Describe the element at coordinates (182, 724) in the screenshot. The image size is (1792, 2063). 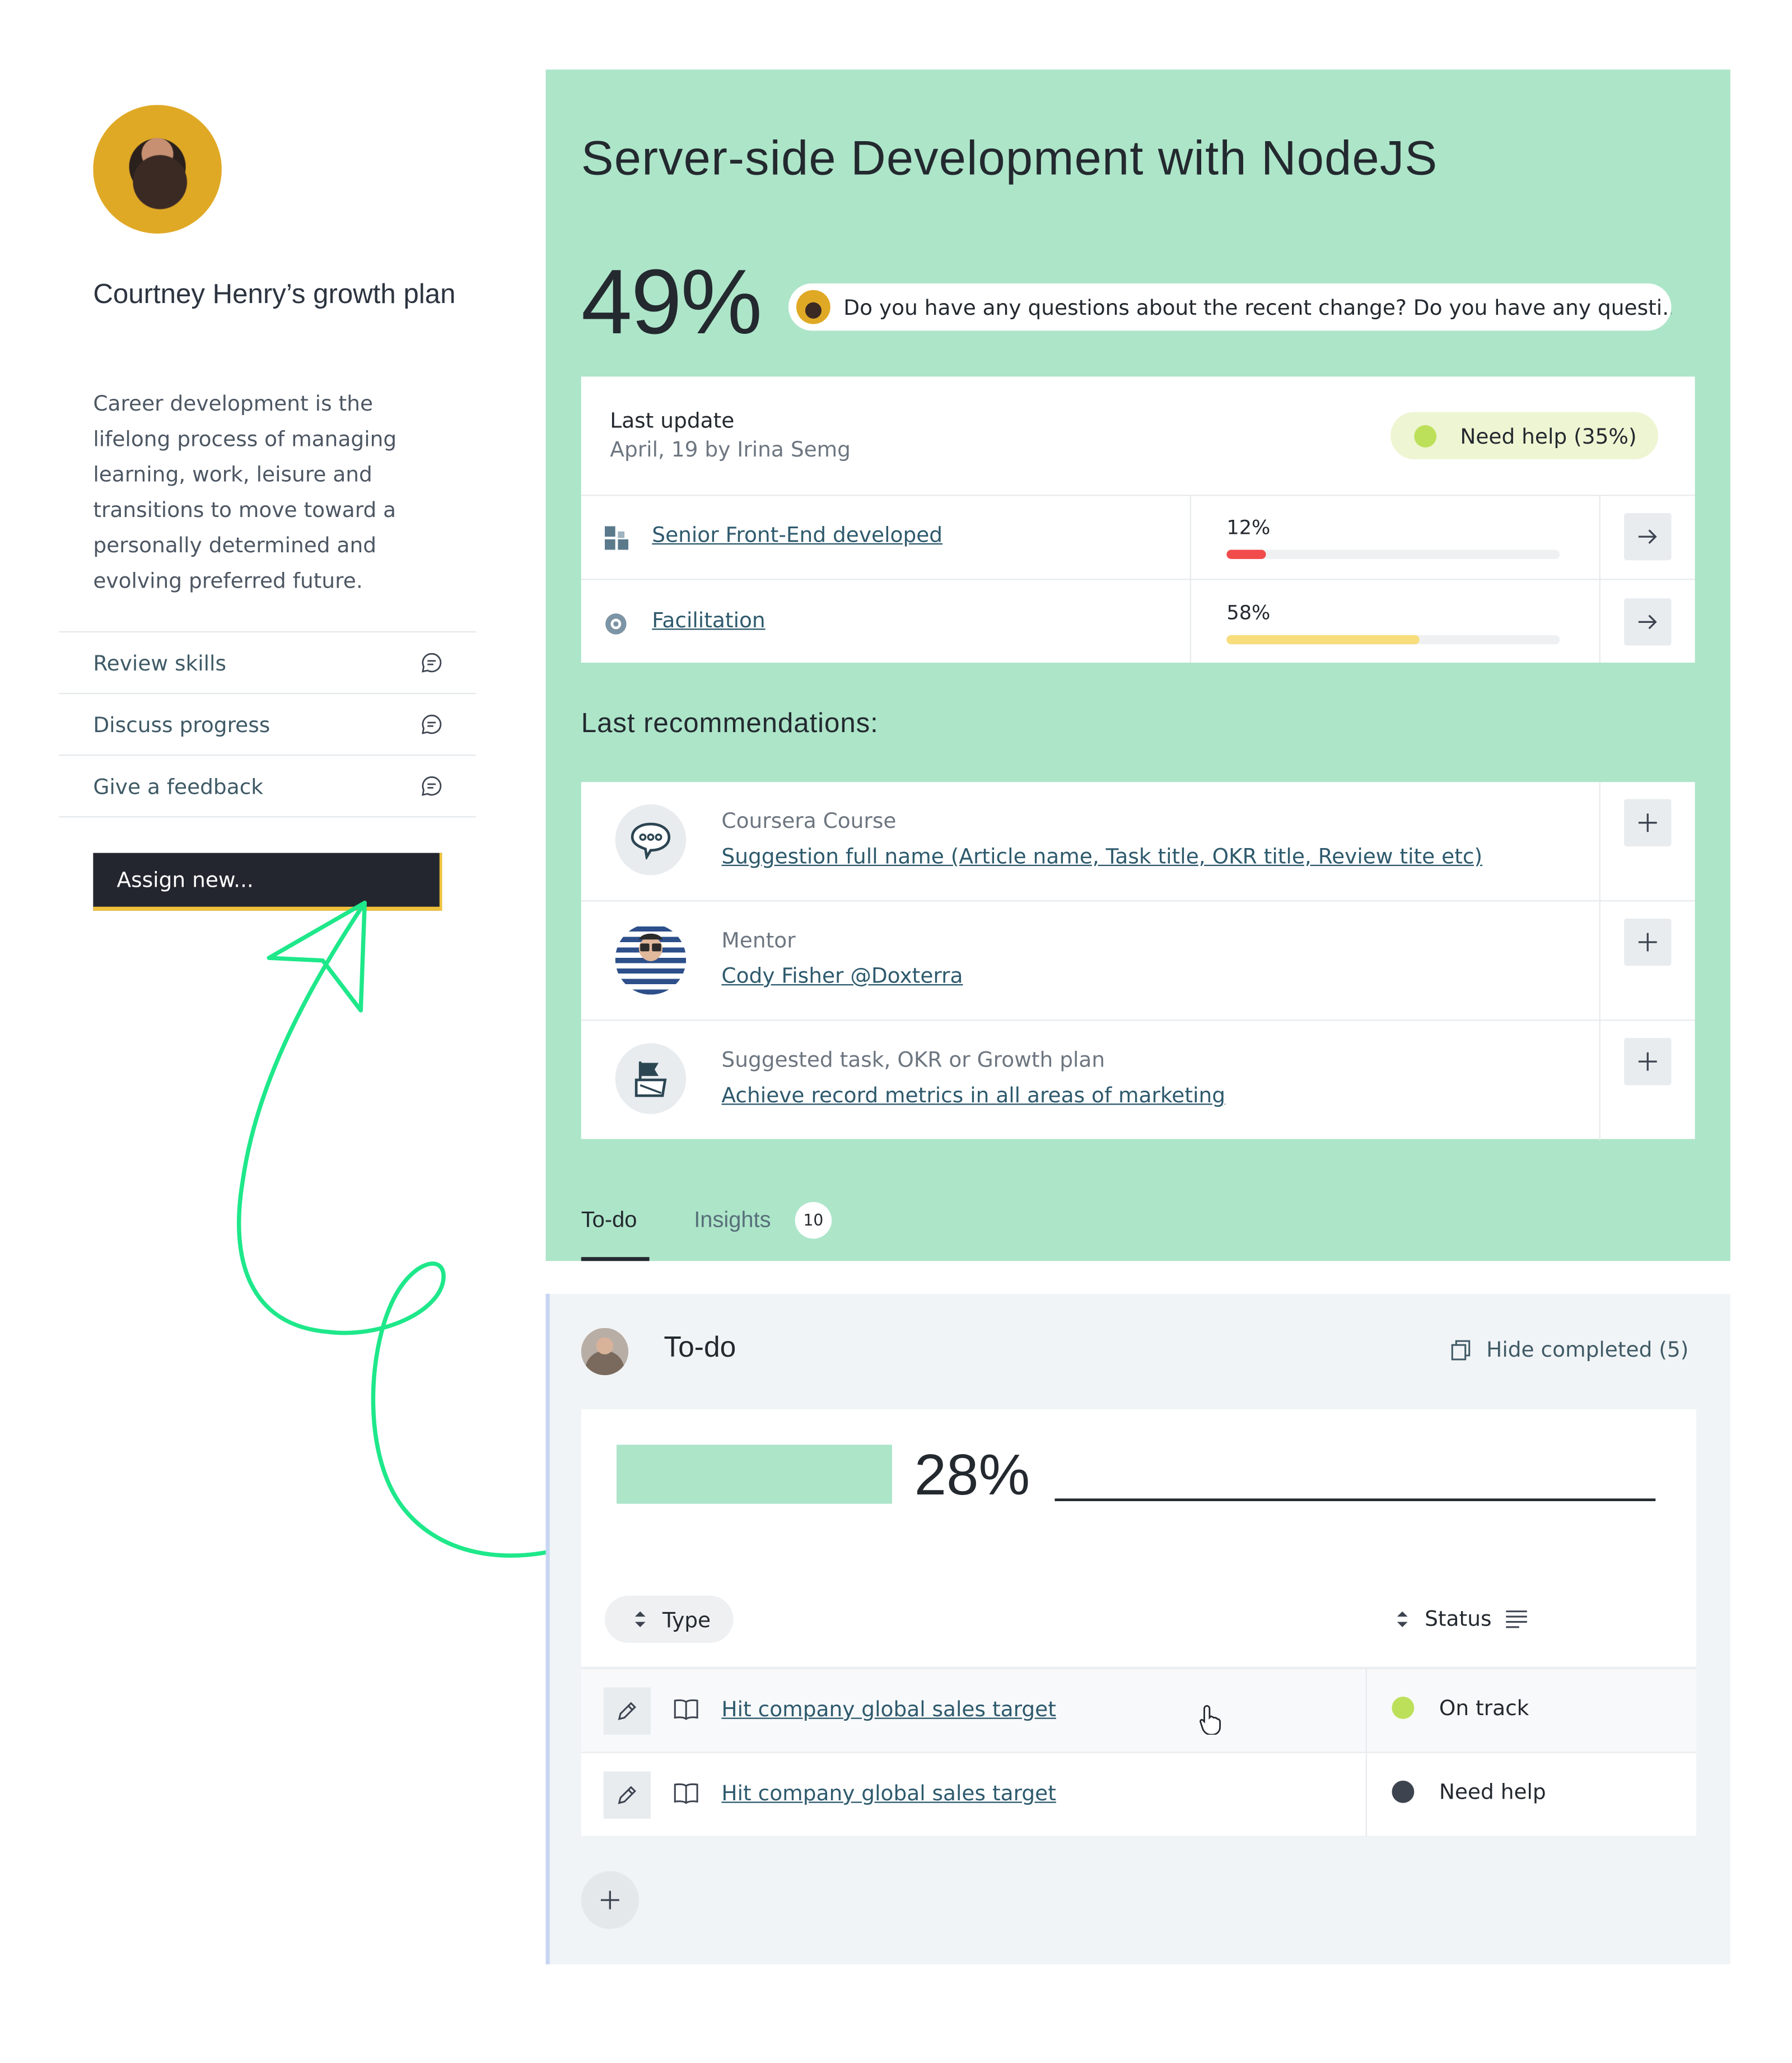
I see `sidebar-item-label: Discuss progress` at that location.